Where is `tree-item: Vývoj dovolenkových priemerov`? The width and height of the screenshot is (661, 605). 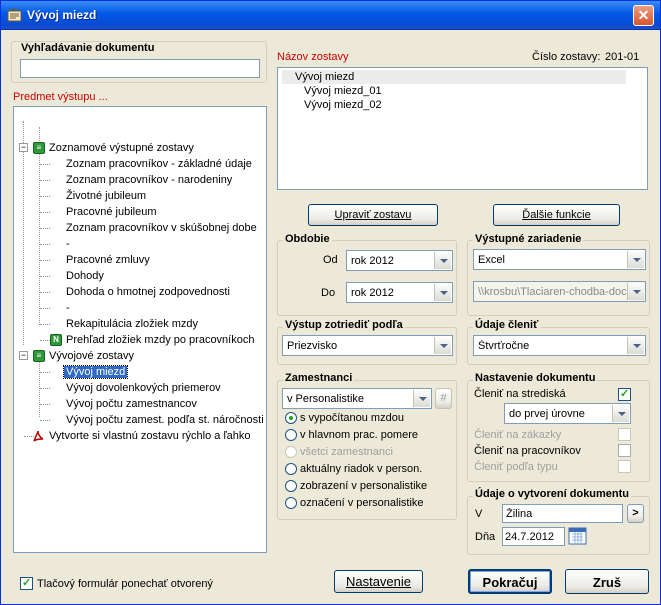
tree-item: Vývoj dovolenkových priemerov is located at coordinates (143, 388).